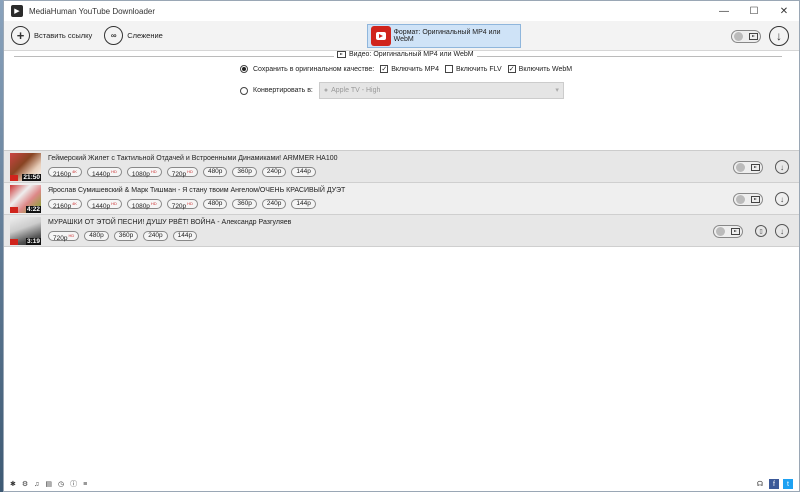  What do you see at coordinates (724, 11) in the screenshot?
I see `minimize-button: —` at bounding box center [724, 11].